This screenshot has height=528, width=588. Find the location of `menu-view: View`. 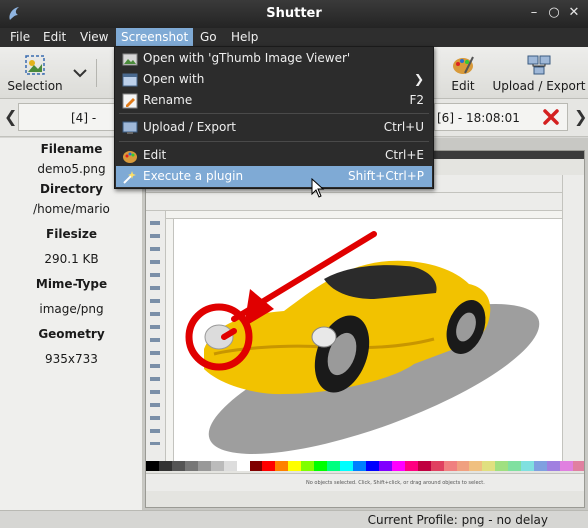

menu-view: View is located at coordinates (94, 37).